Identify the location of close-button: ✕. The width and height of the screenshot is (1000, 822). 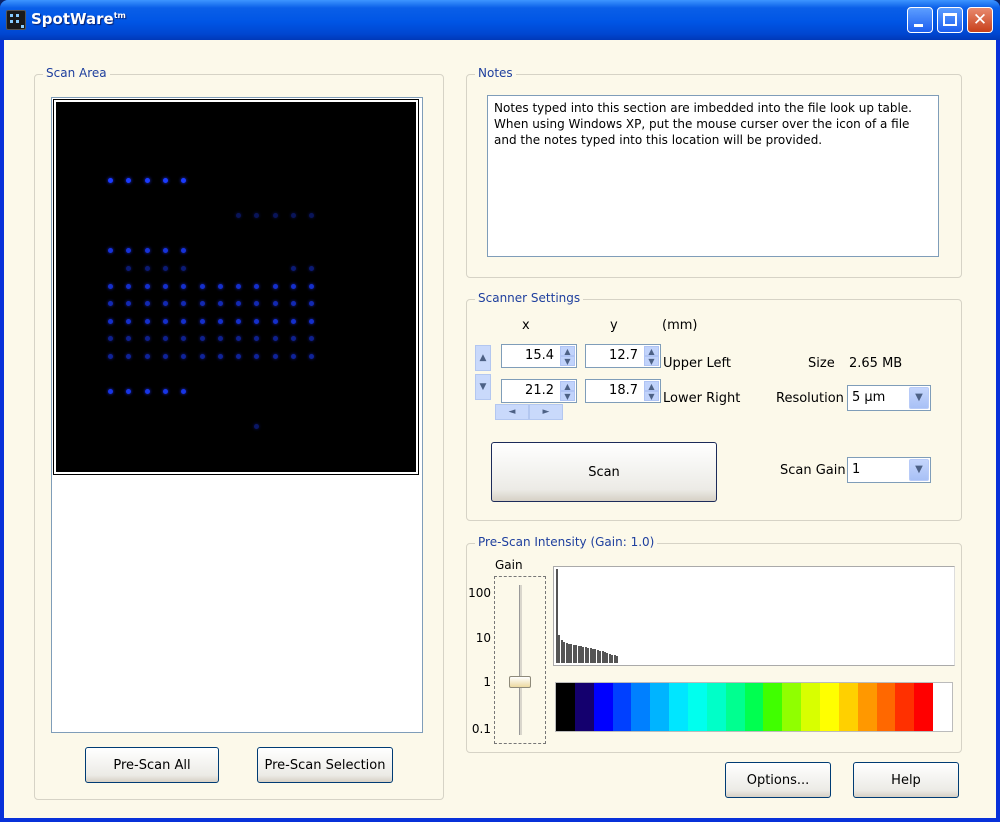
(980, 20).